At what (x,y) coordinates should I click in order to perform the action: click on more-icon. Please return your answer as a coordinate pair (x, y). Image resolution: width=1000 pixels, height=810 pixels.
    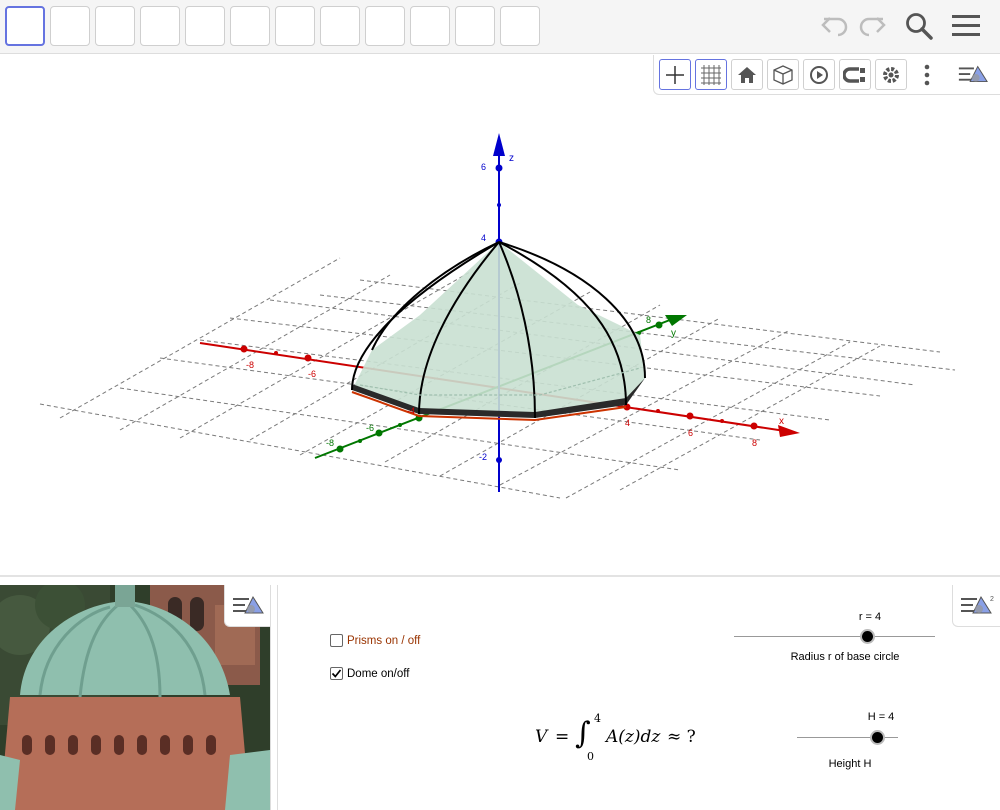
    Looking at the image, I should click on (927, 74).